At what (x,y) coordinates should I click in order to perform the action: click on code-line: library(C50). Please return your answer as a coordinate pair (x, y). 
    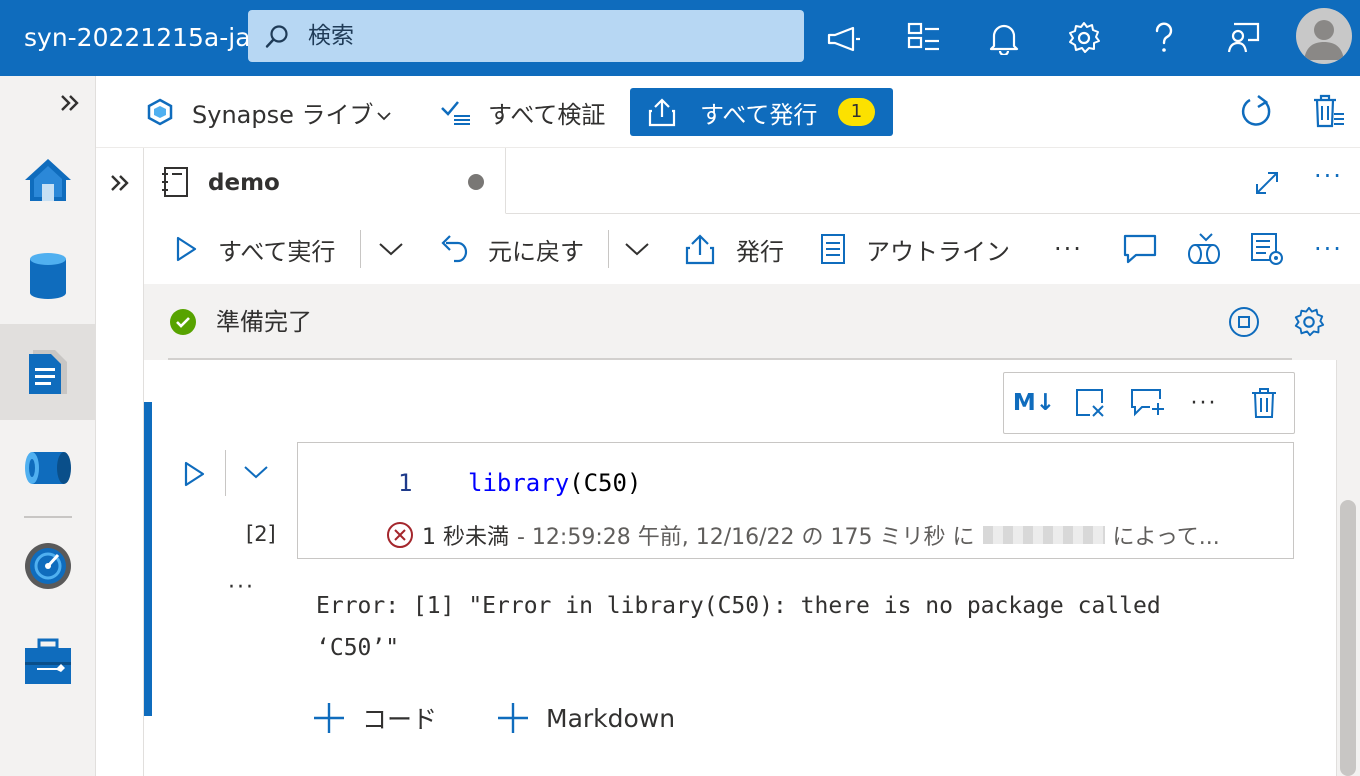
    Looking at the image, I should click on (554, 483).